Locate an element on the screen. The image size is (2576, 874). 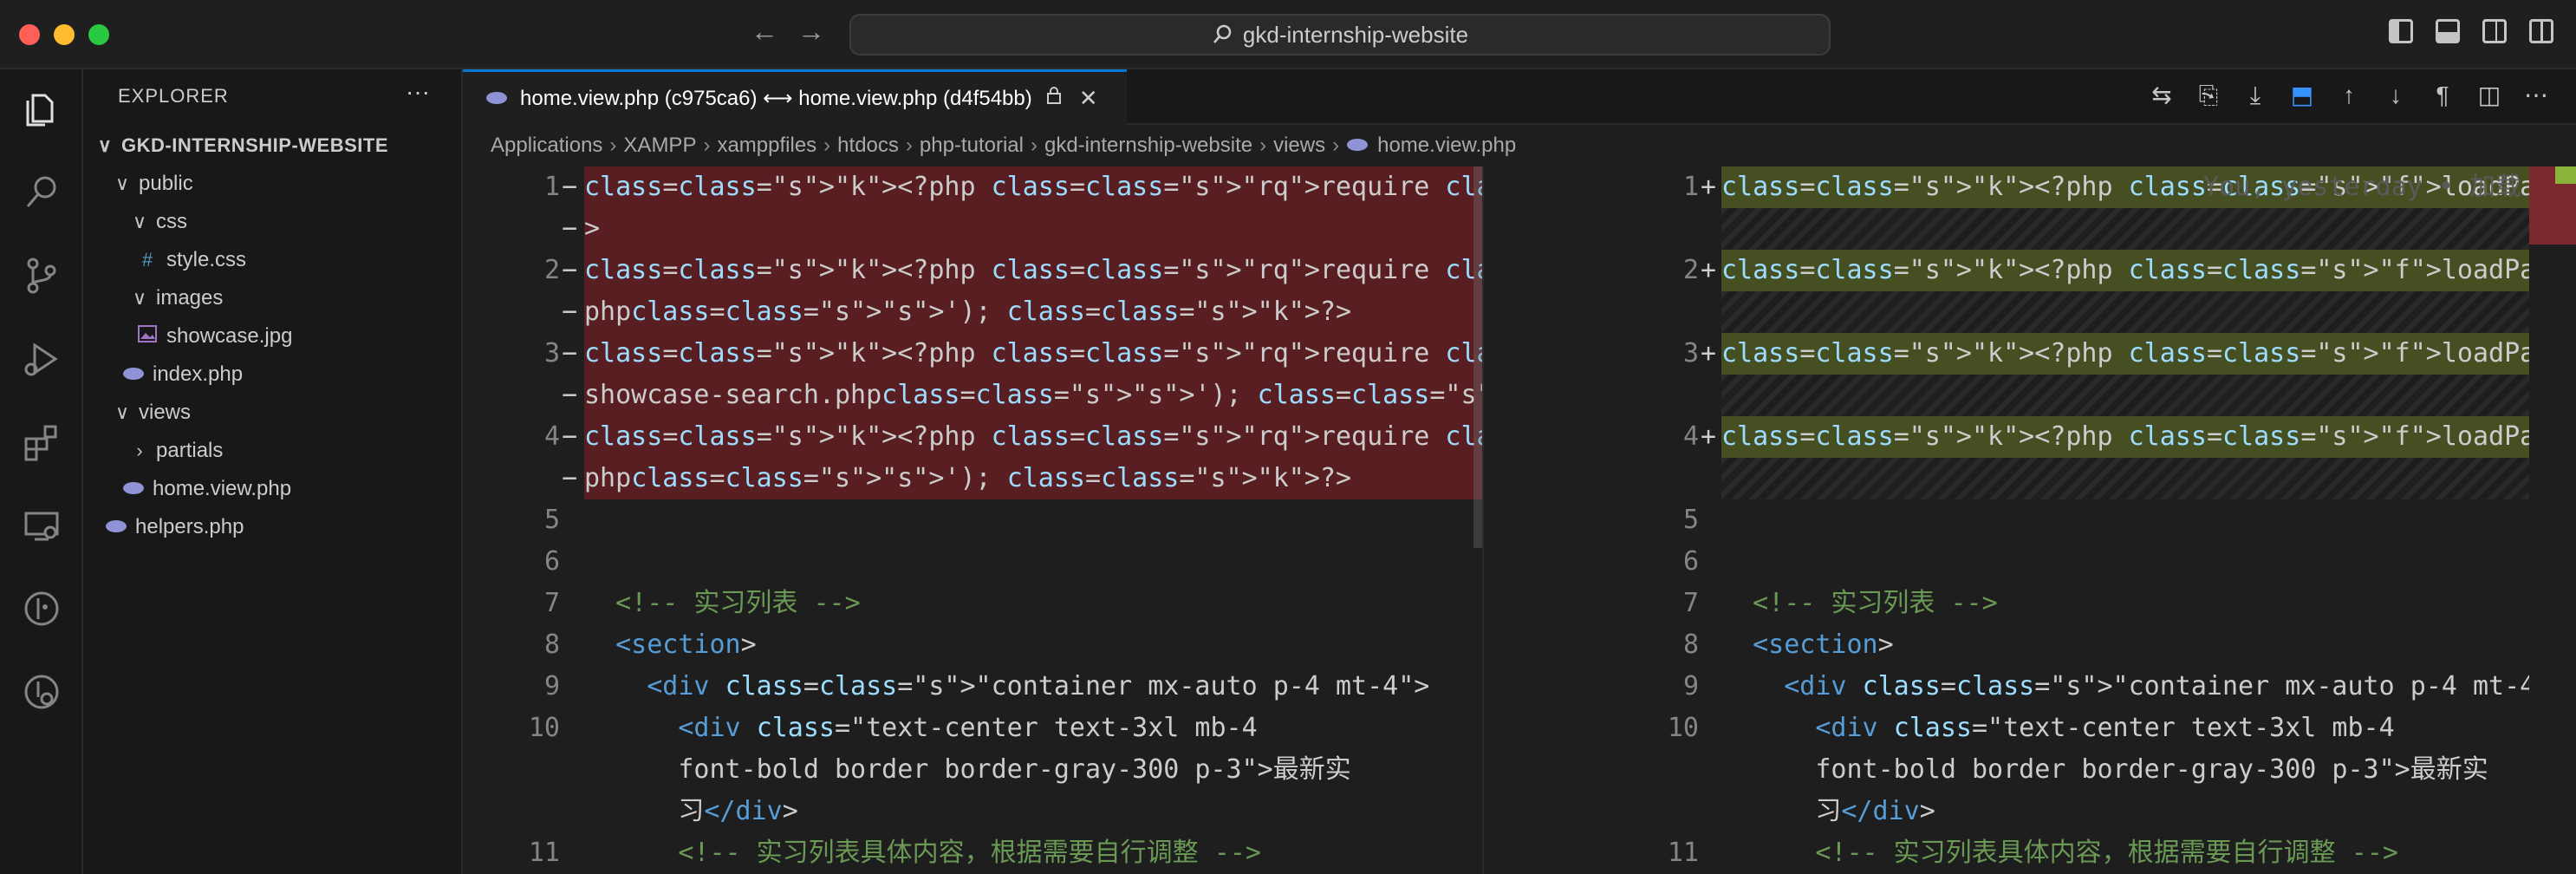
open-changes-icon: ⇆ is located at coordinates (2162, 96).